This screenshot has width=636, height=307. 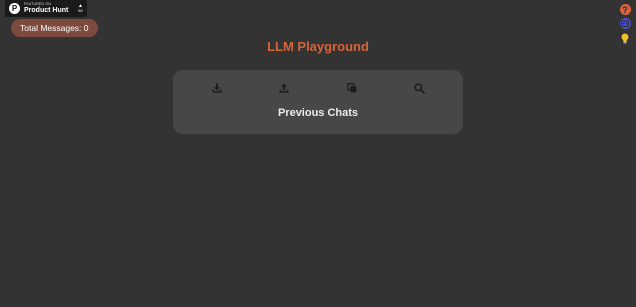 I want to click on robot-icon, so click(x=625, y=23).